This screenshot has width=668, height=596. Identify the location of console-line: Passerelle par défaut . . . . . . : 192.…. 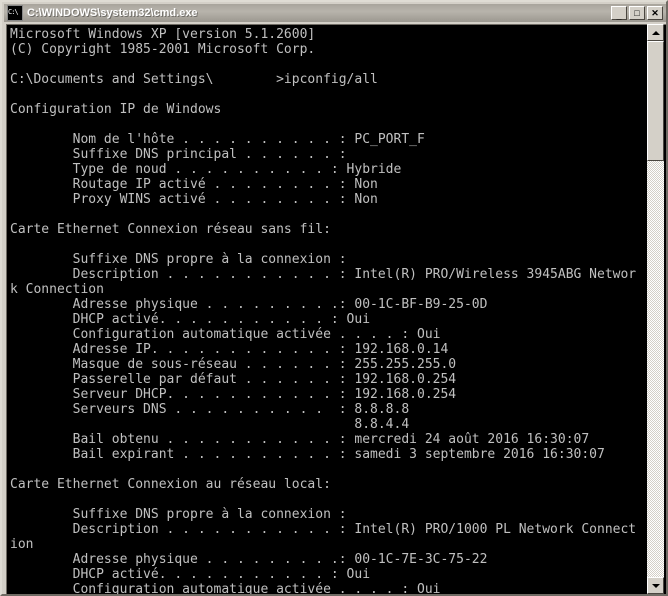
(233, 379).